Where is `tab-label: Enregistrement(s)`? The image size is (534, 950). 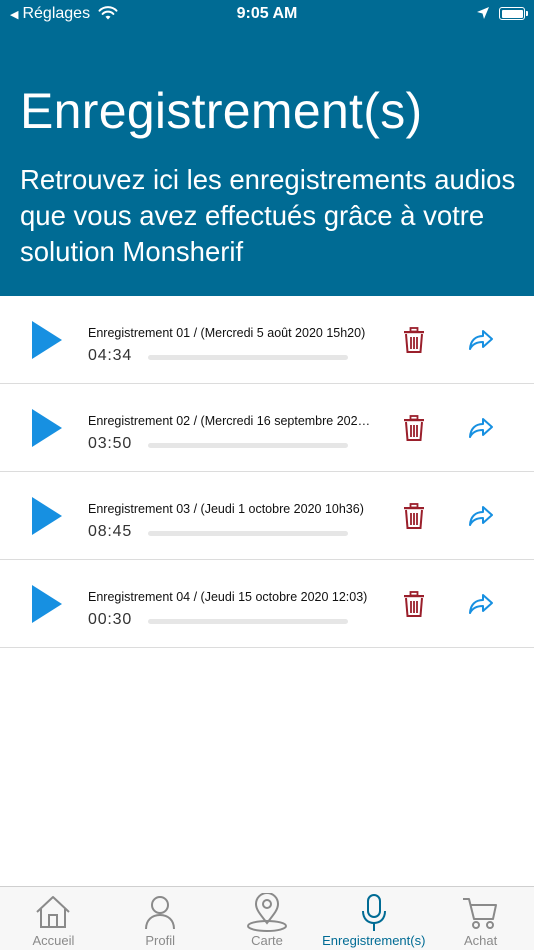
tab-label: Enregistrement(s) is located at coordinates (374, 940).